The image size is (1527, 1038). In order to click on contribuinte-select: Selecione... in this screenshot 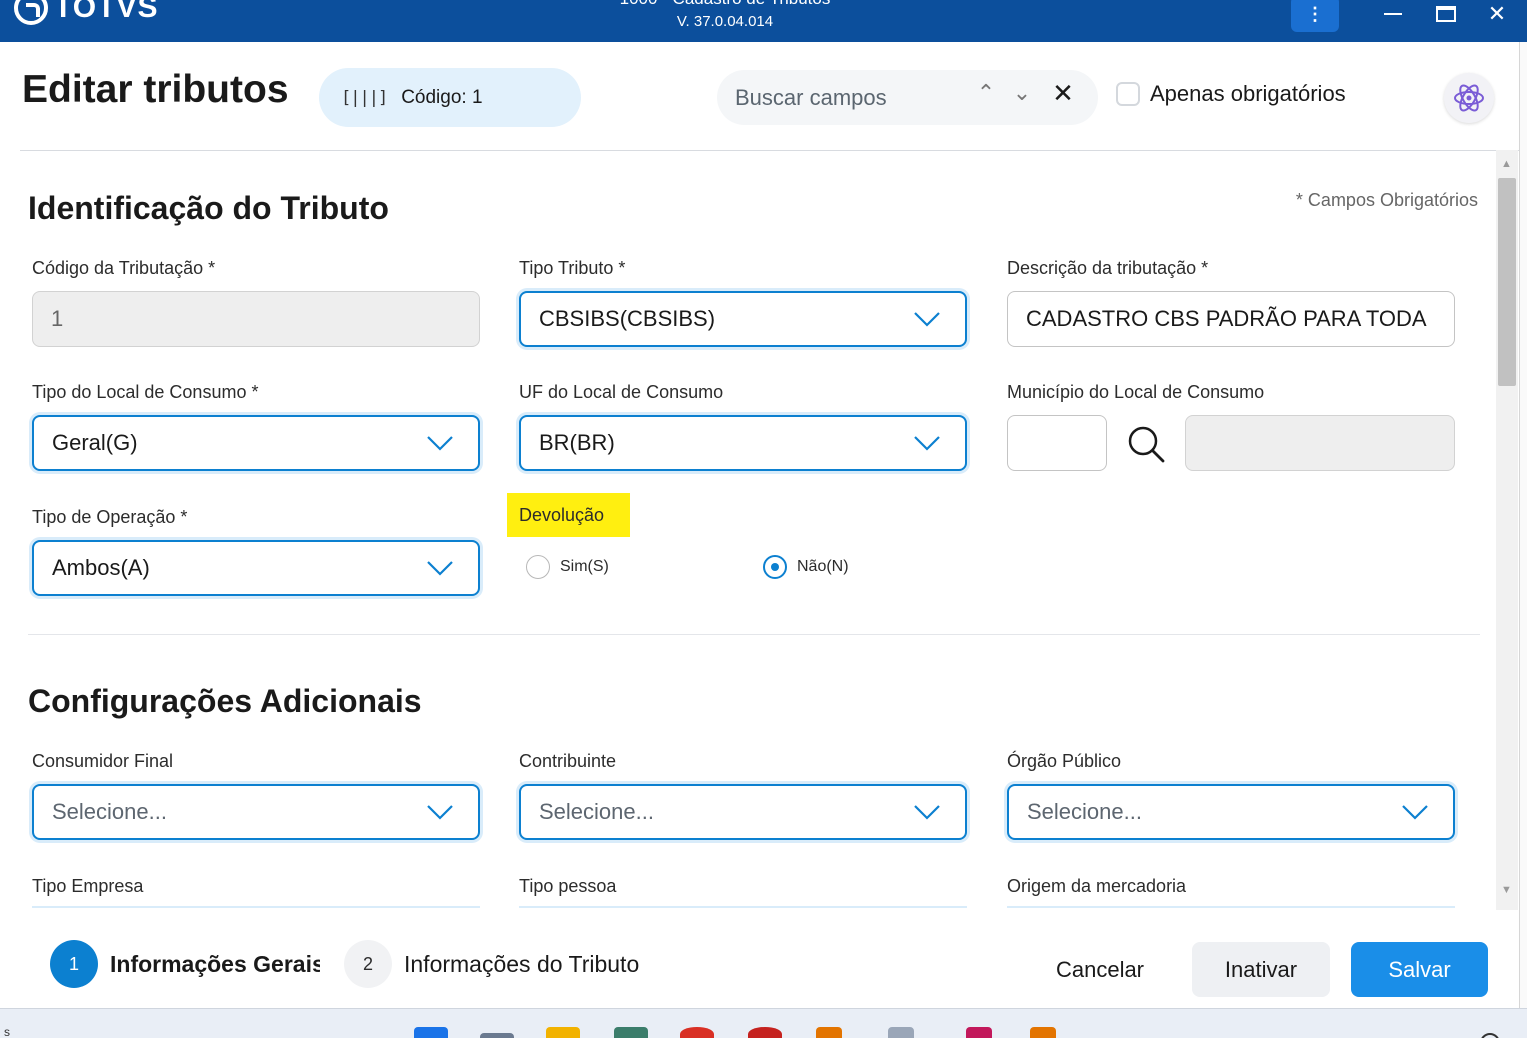, I will do `click(743, 812)`.